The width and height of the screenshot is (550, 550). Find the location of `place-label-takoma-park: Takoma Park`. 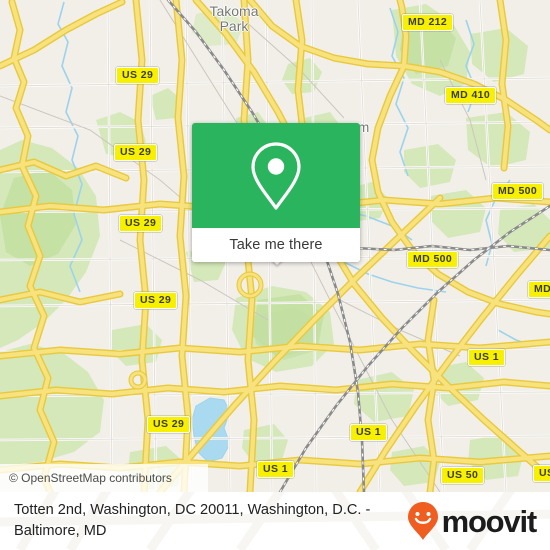

place-label-takoma-park: Takoma Park is located at coordinates (234, 19).